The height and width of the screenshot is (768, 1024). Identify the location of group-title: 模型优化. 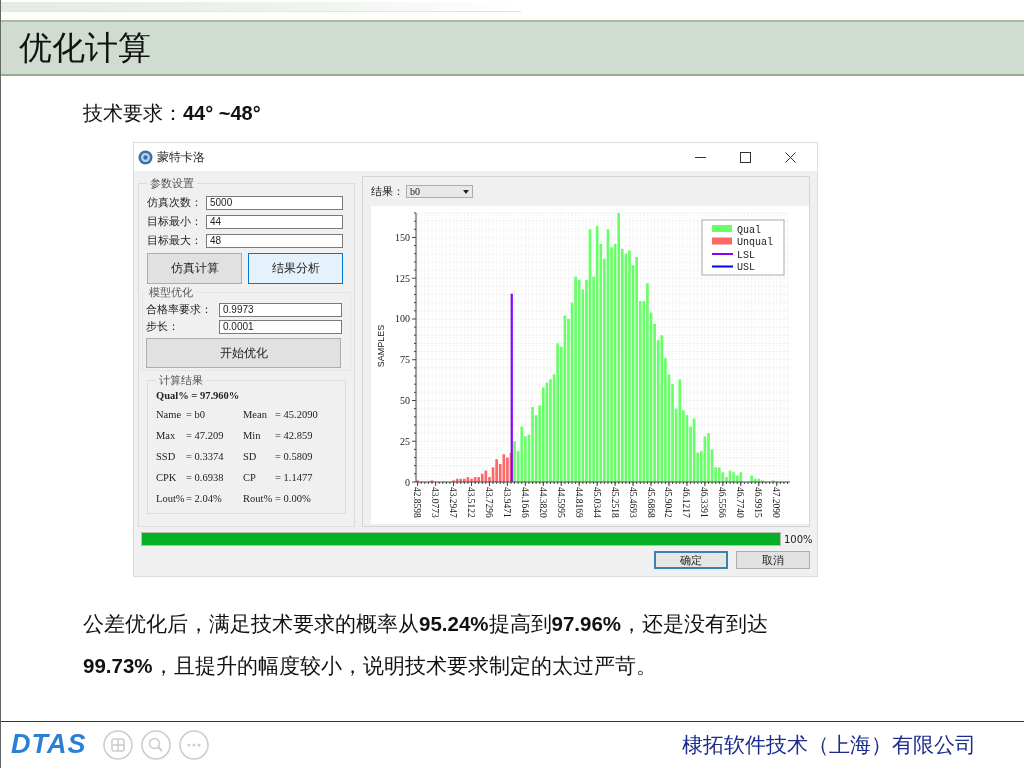
(171, 292).